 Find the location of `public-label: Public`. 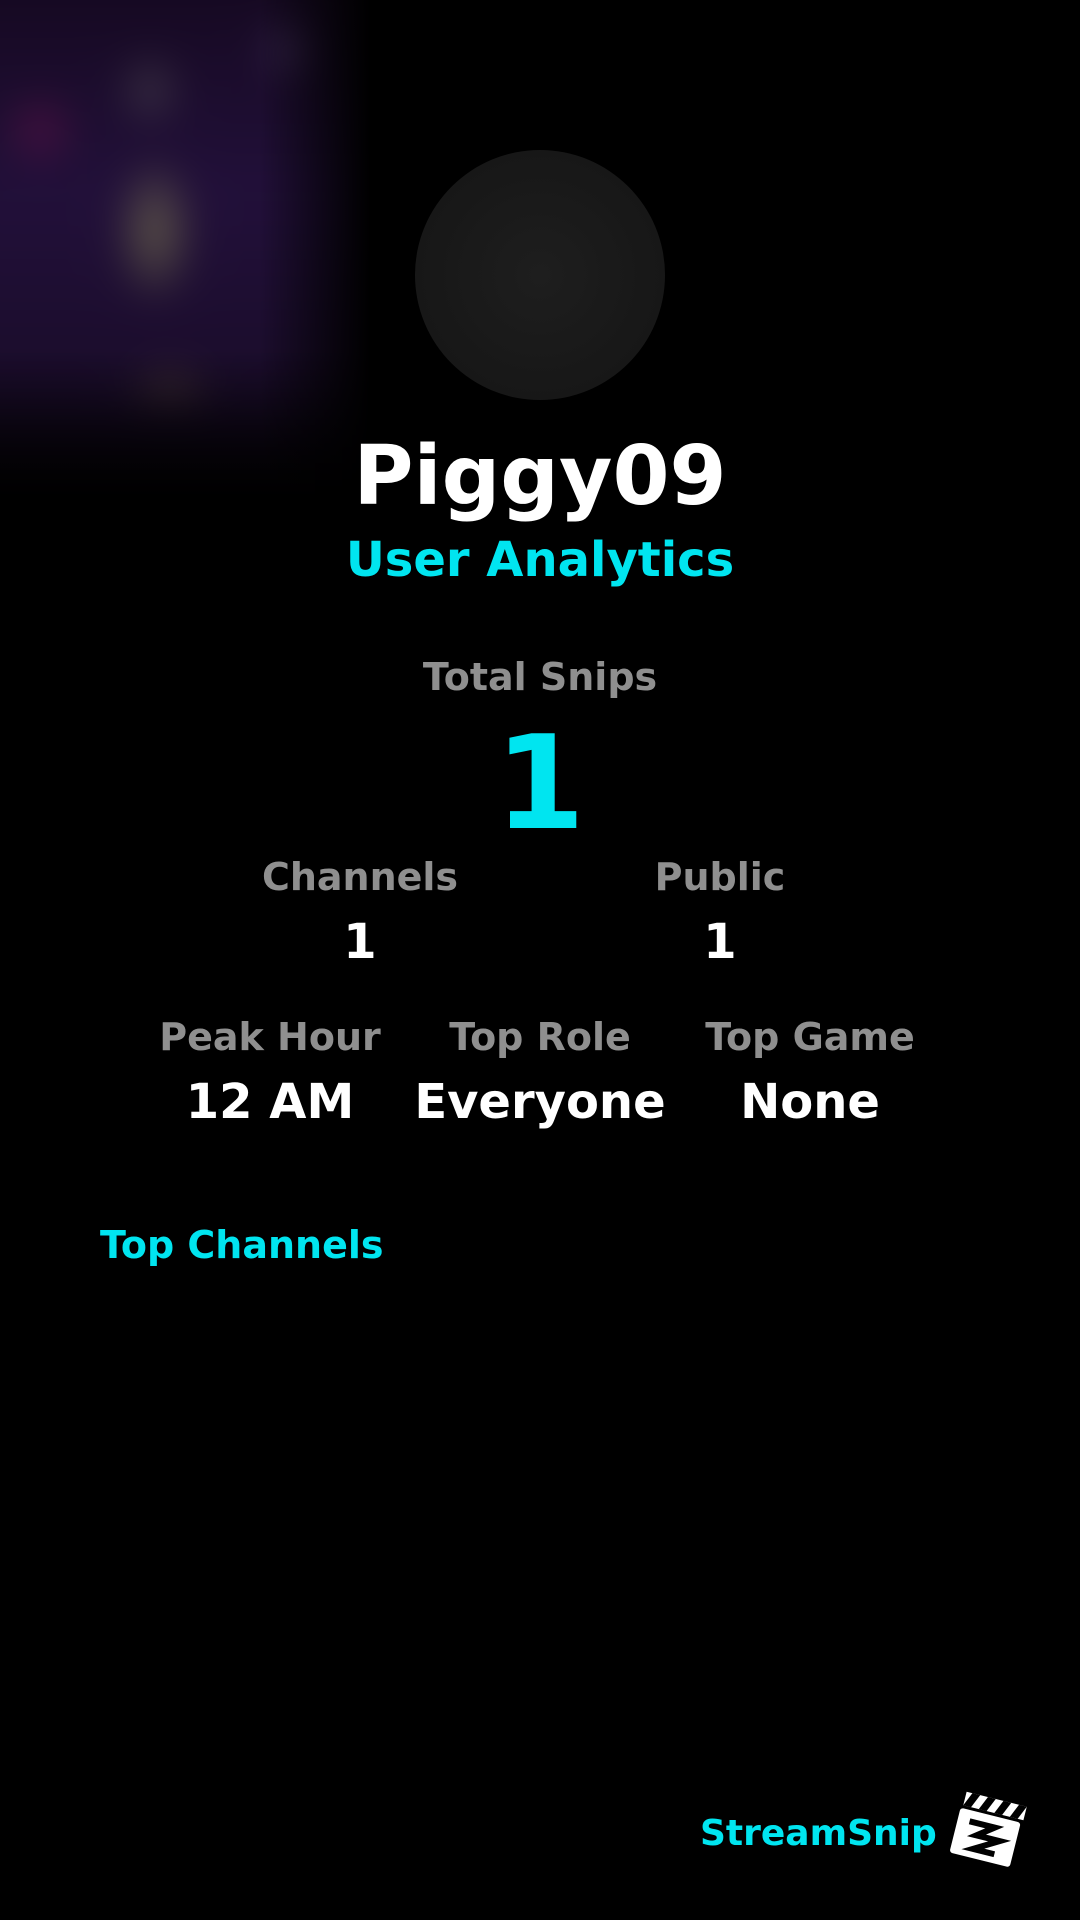

public-label: Public is located at coordinates (720, 877).